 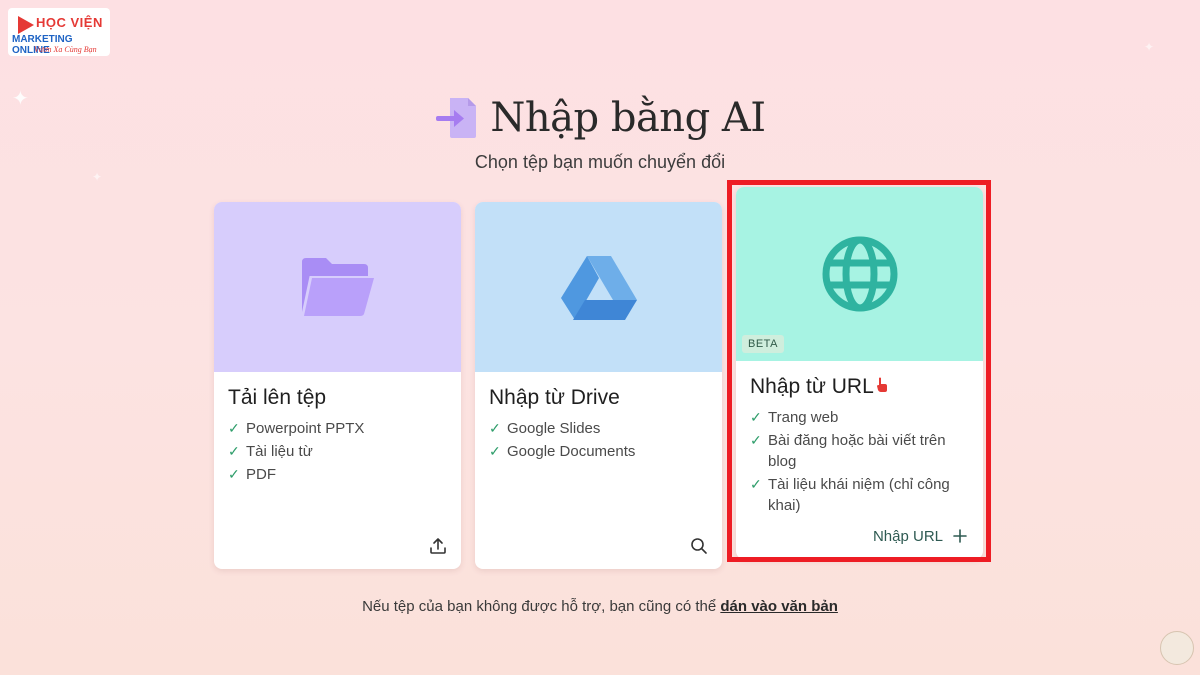 What do you see at coordinates (69, 22) in the screenshot?
I see `logo-line-1: HỌC VIỆN` at bounding box center [69, 22].